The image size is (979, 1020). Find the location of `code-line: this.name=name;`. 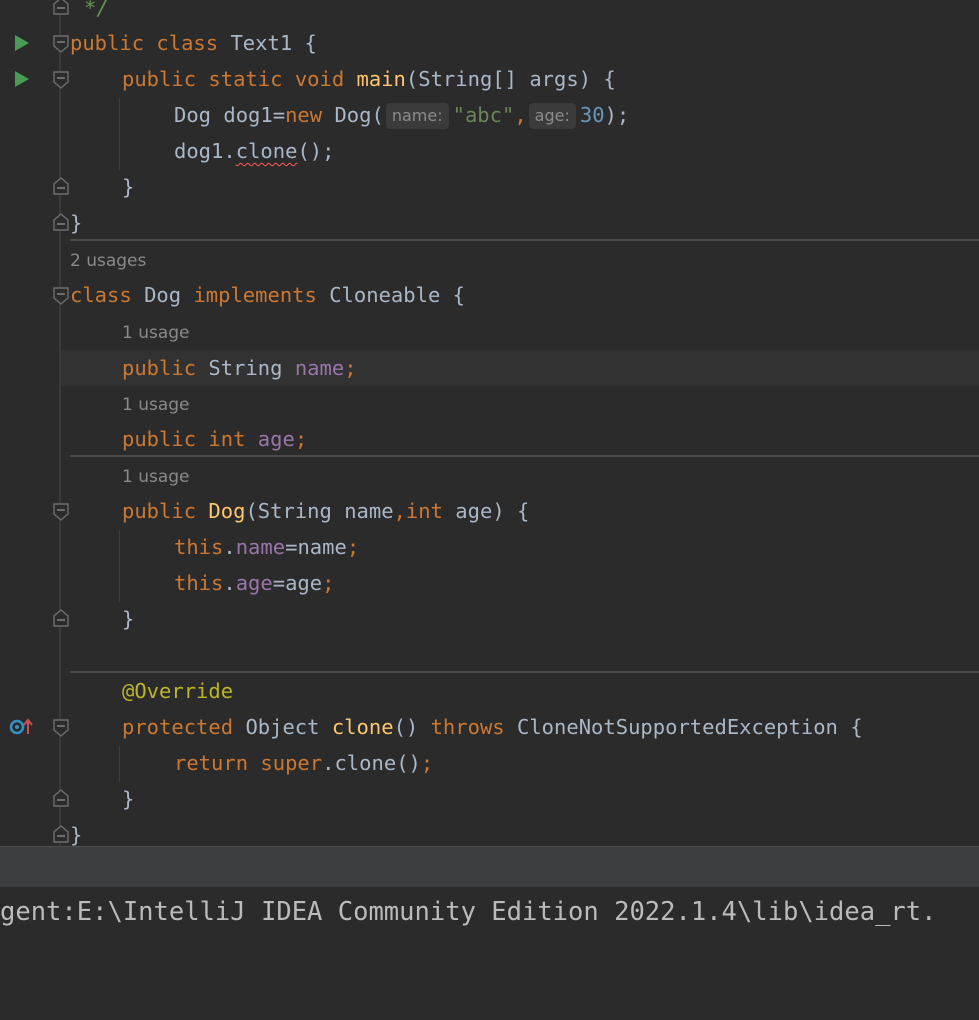

code-line: this.name=name; is located at coordinates (489, 547).